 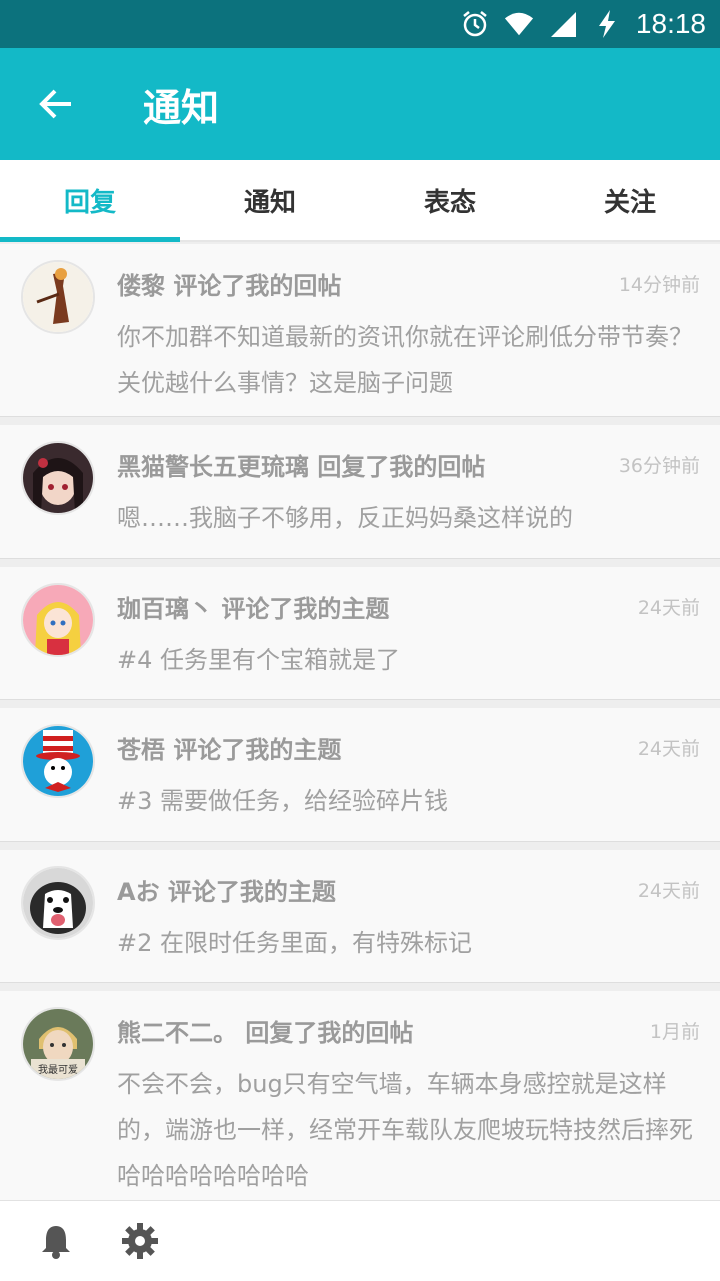 I want to click on tab-follows: 关注, so click(x=630, y=200).